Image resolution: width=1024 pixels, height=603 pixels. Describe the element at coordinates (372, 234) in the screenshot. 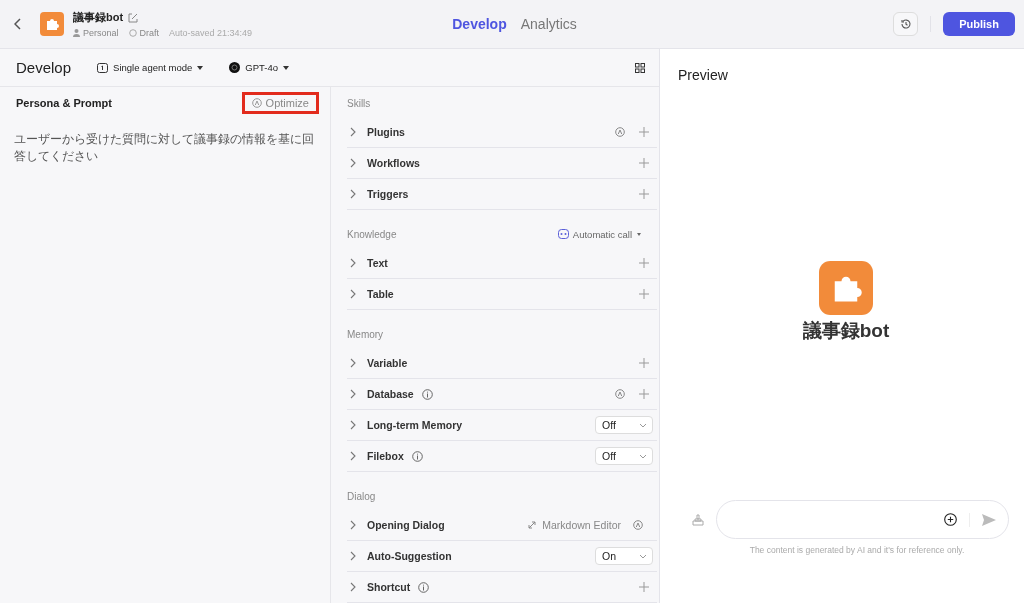

I see `section-title: Knowledge` at that location.